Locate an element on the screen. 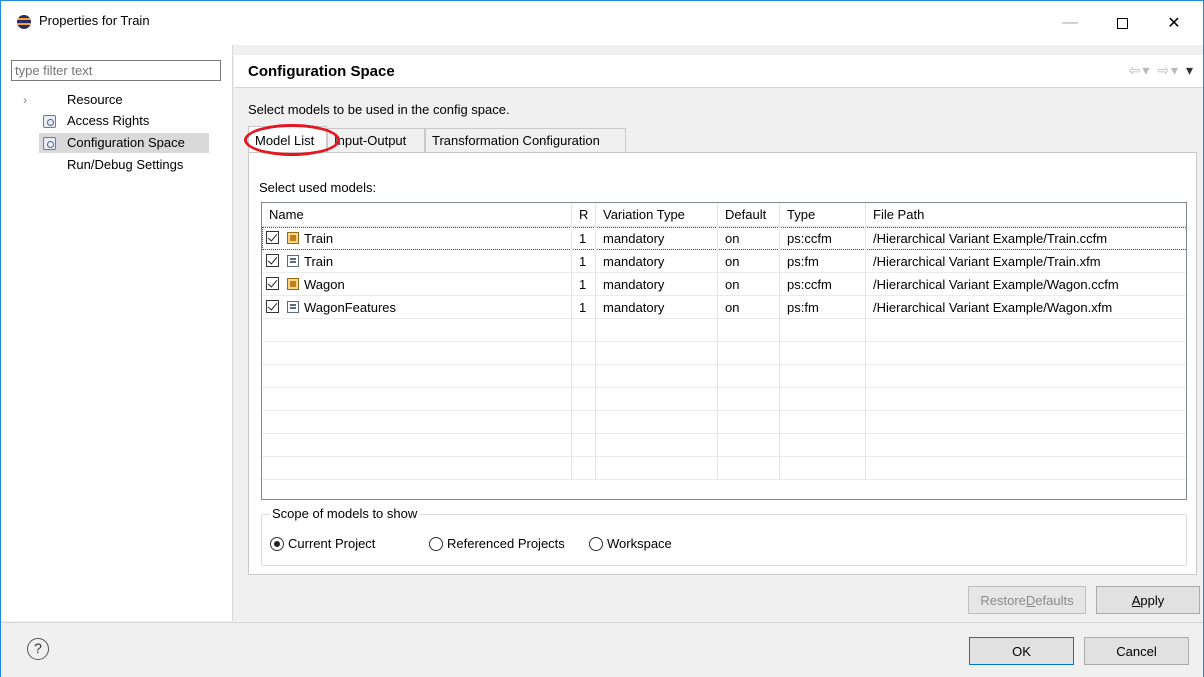  tab-transformation-configuration: Transformation Configuration is located at coordinates (525, 140).